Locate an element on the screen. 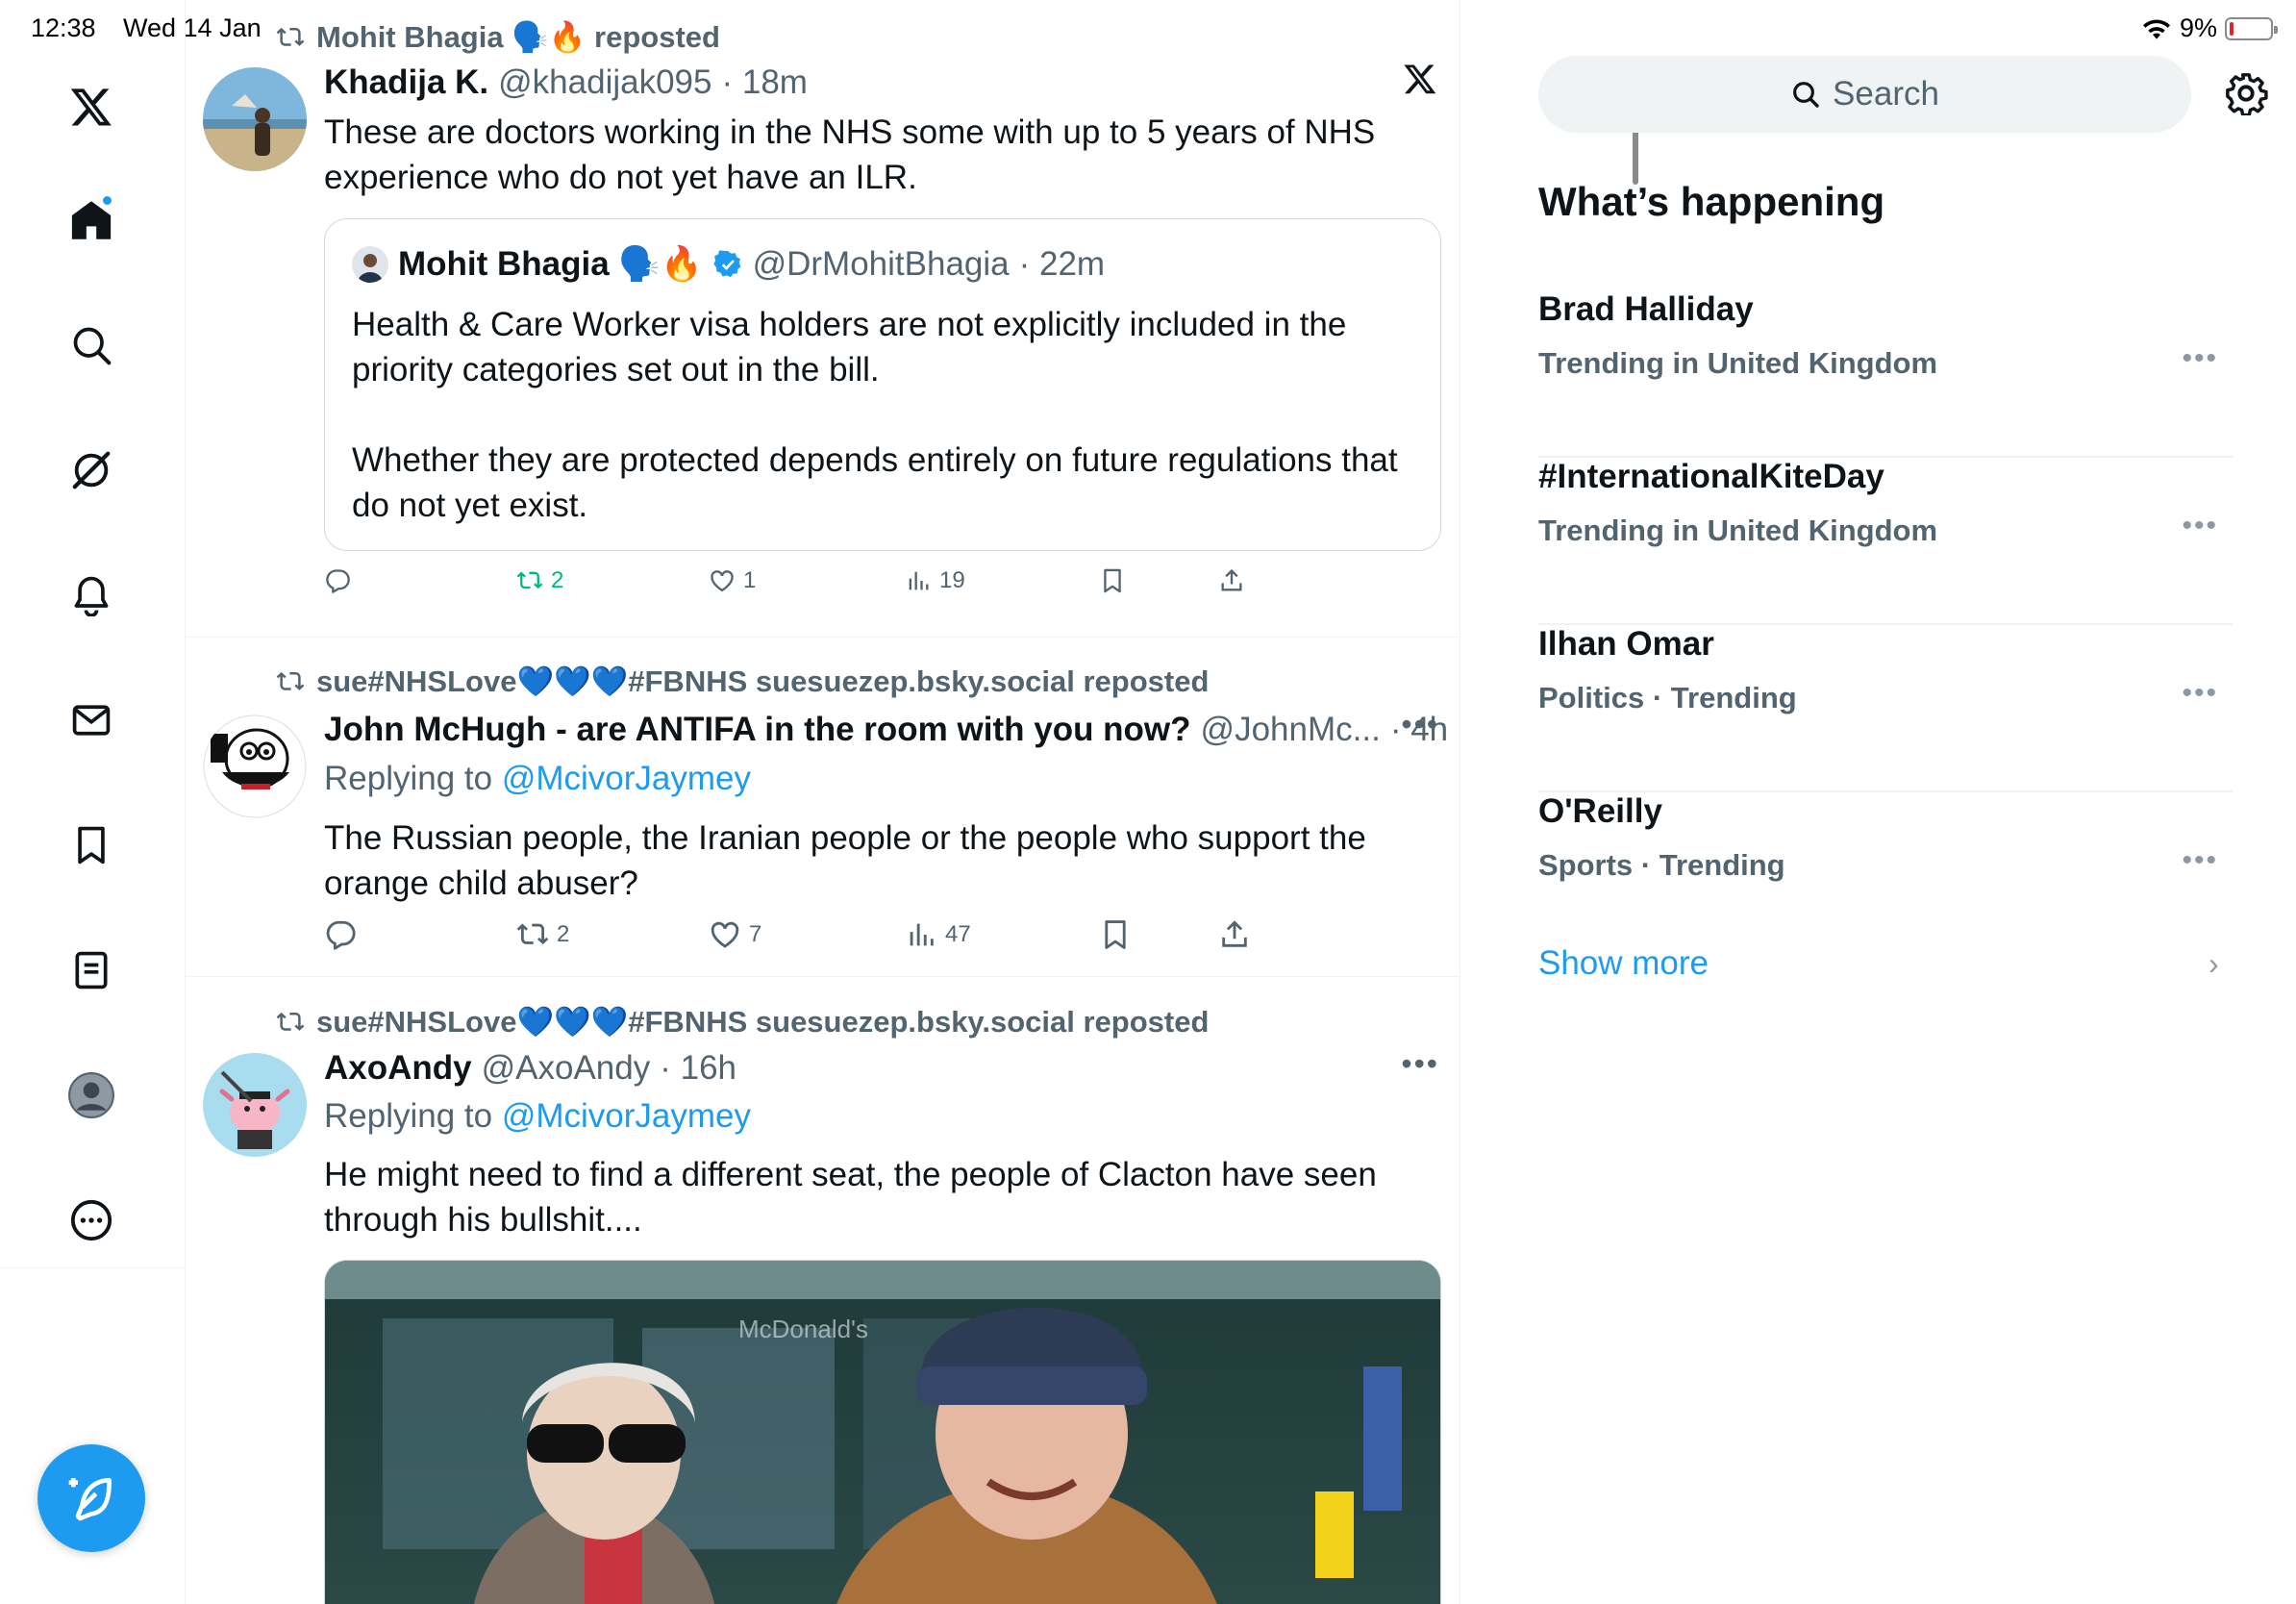  quote-handle: @DrMohitBhagia is located at coordinates (881, 263).